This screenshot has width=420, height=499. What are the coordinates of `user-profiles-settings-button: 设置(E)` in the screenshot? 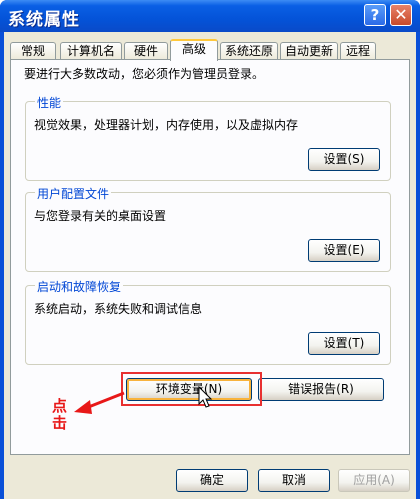 It's located at (344, 250).